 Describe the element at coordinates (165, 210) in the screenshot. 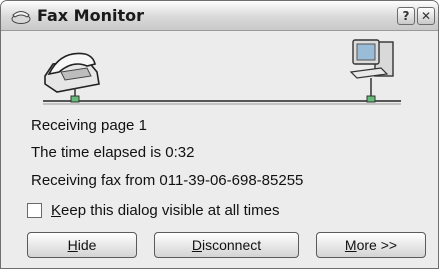

I see `keep-visible-label: Keep this dialog visible at all times` at that location.